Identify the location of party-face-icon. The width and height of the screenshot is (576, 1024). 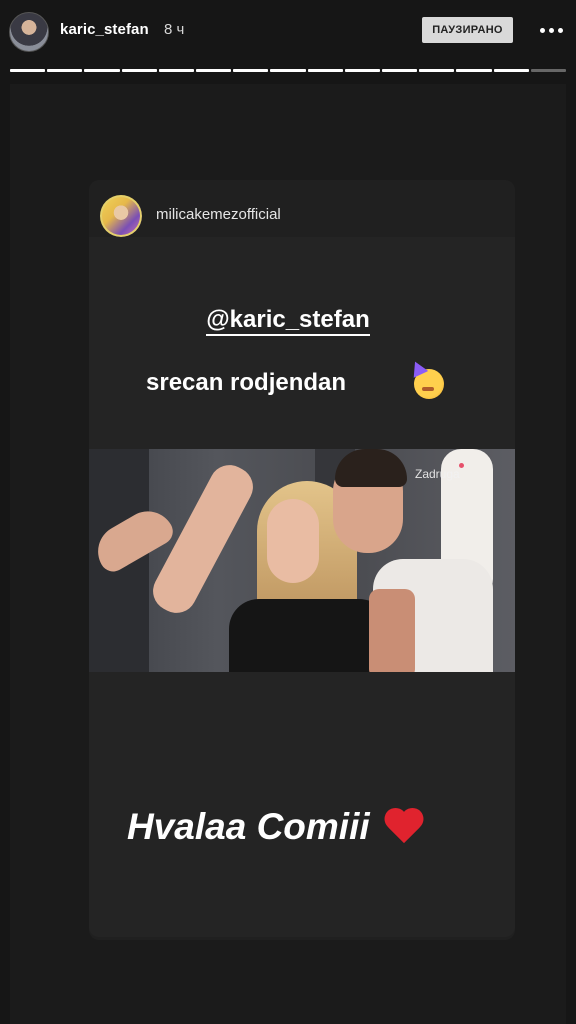
(429, 384).